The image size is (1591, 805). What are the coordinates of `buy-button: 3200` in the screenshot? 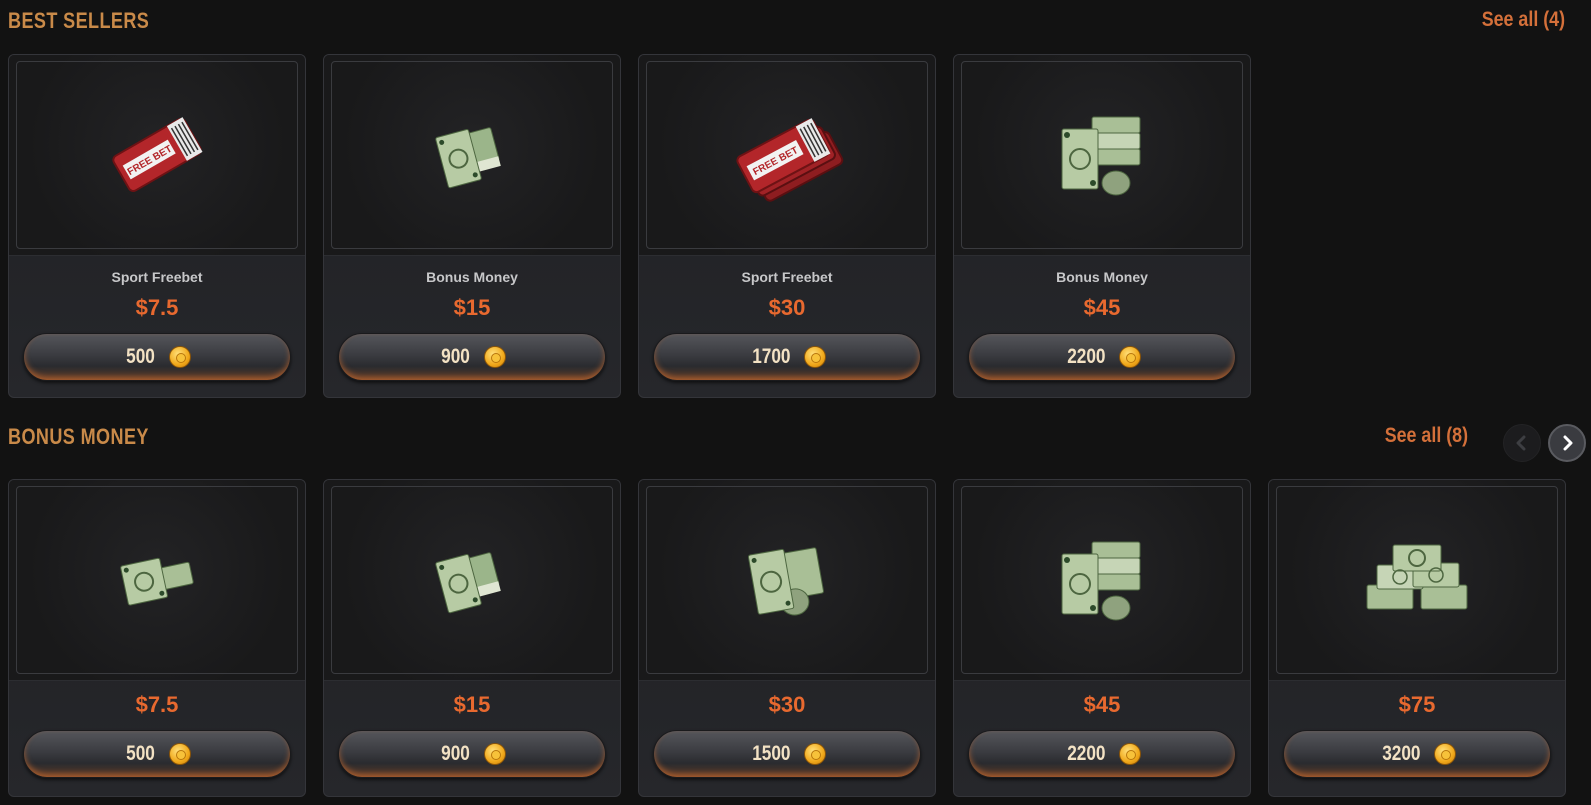 It's located at (1417, 754).